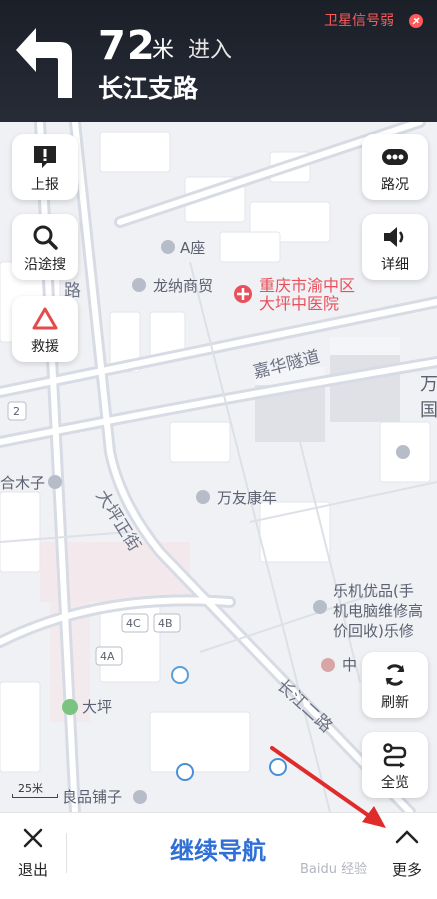  I want to click on distance-unit: 米, so click(163, 50).